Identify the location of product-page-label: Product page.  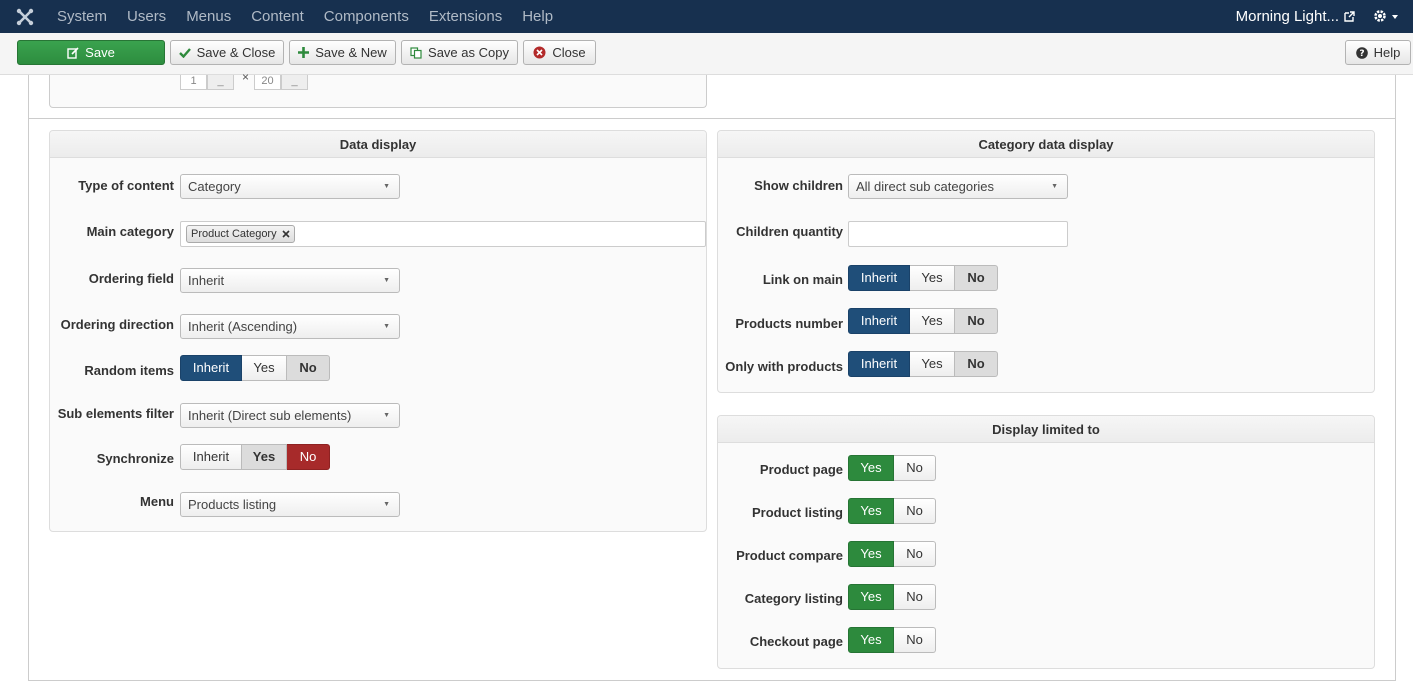
(801, 469).